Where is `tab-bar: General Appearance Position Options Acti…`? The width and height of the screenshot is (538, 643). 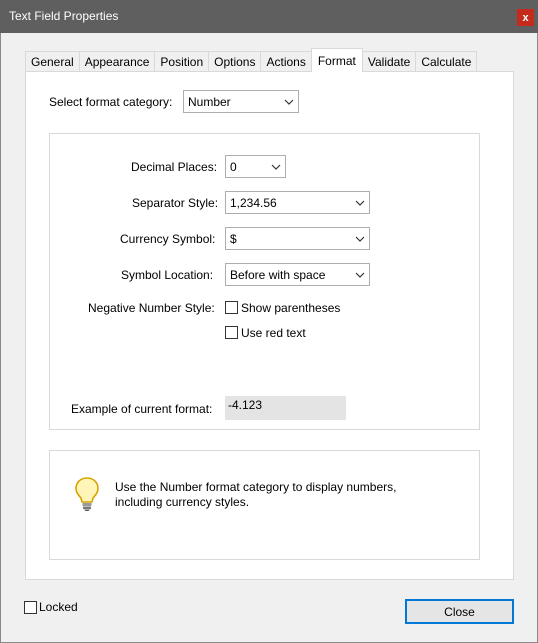 tab-bar: General Appearance Position Options Acti… is located at coordinates (251, 60).